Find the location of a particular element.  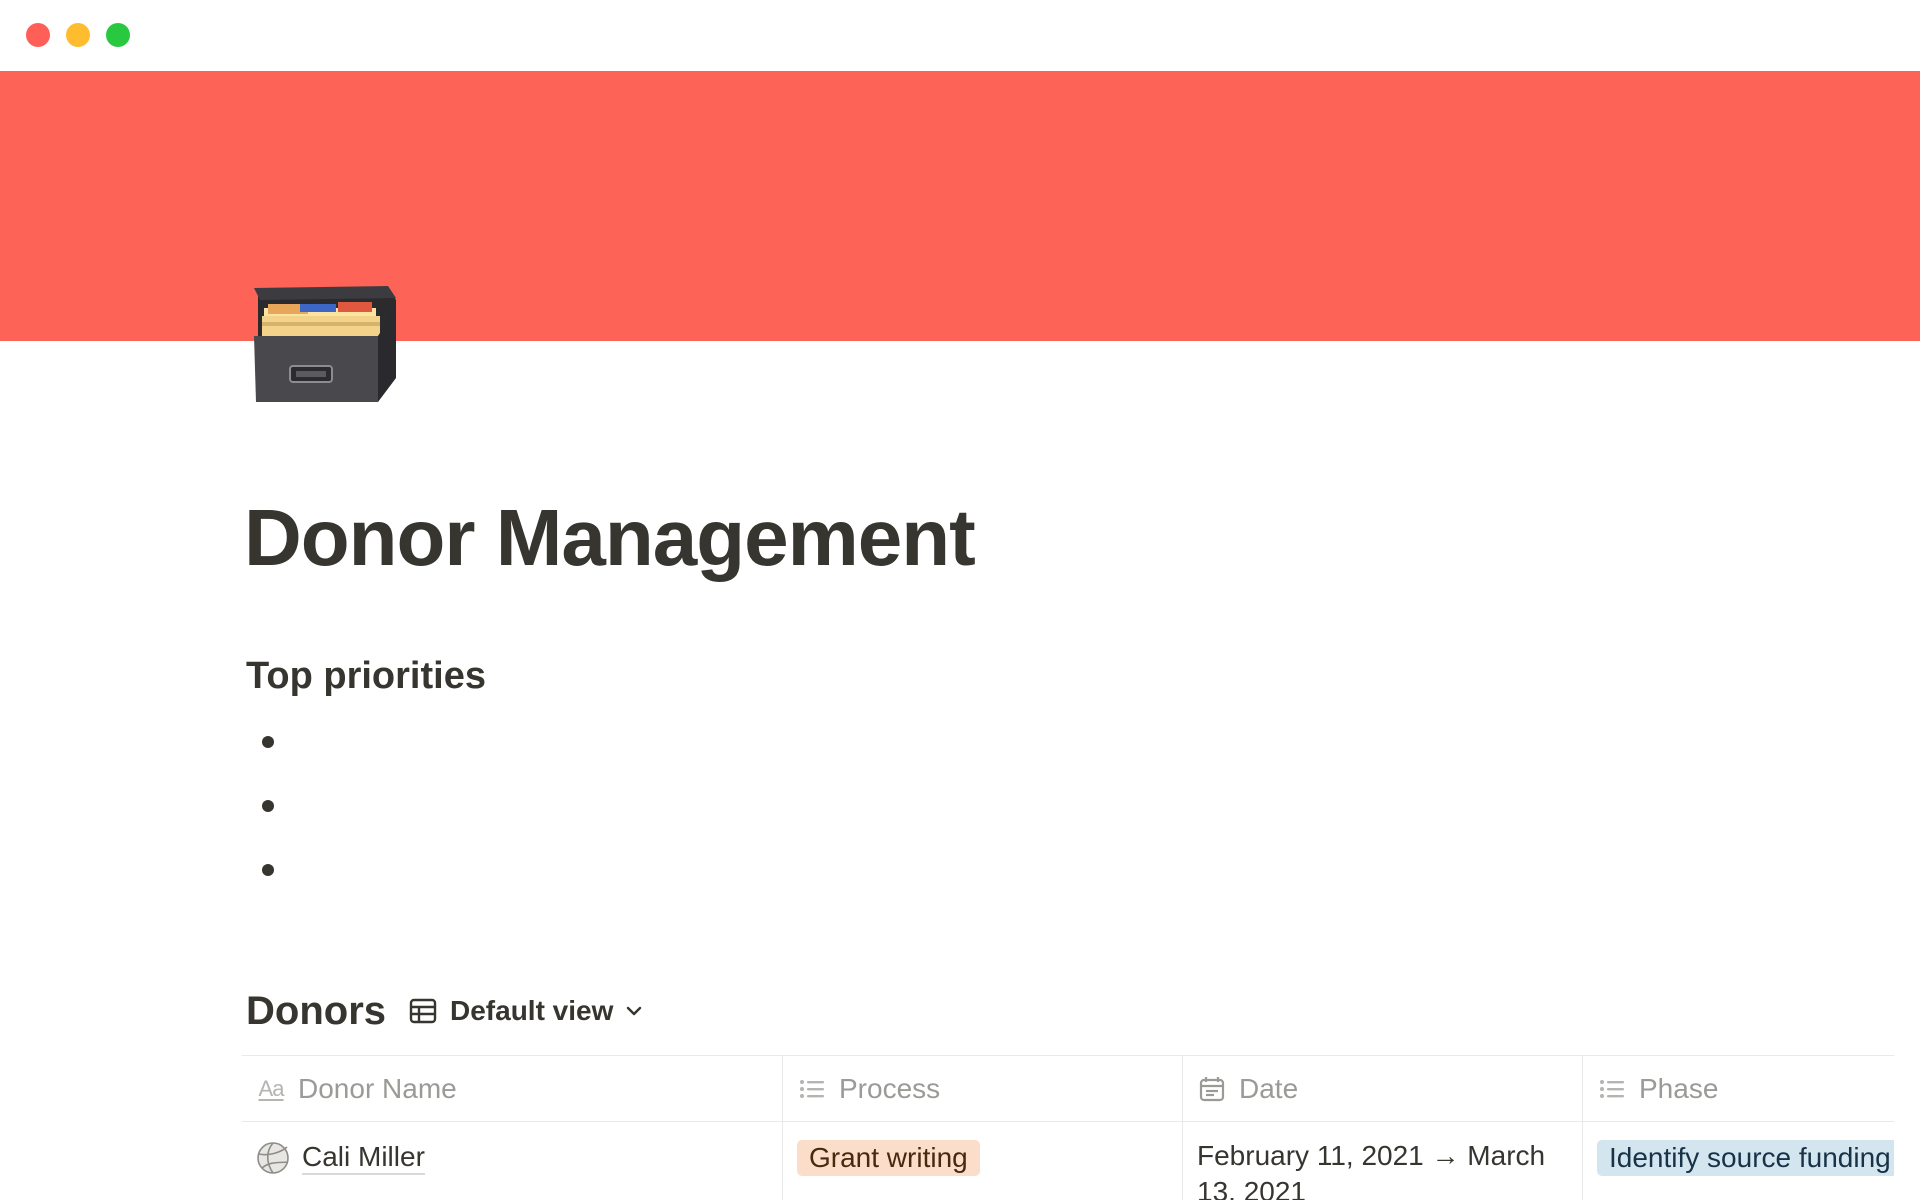

minimize-window-button is located at coordinates (78, 35).